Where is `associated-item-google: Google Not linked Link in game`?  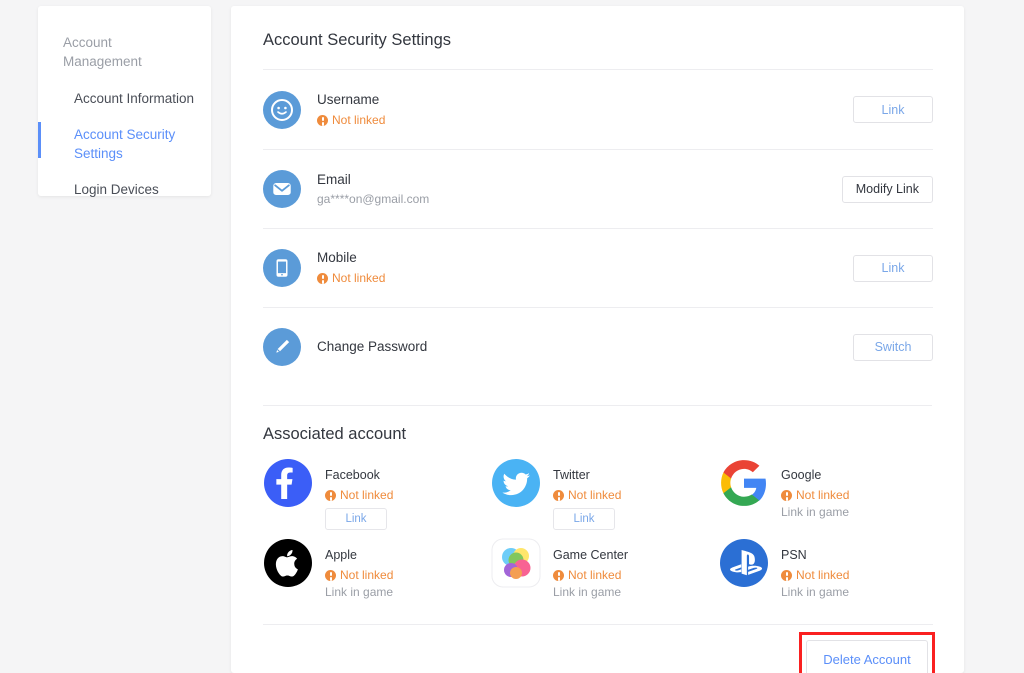 associated-item-google: Google Not linked Link in game is located at coordinates (833, 498).